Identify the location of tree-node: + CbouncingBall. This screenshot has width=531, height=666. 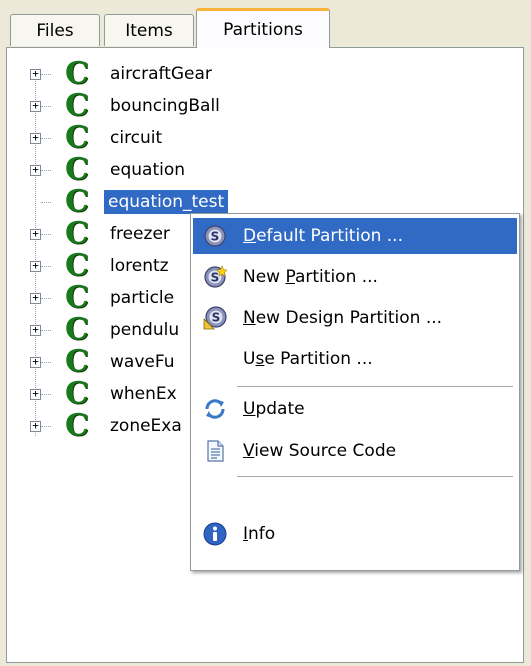
(257, 106).